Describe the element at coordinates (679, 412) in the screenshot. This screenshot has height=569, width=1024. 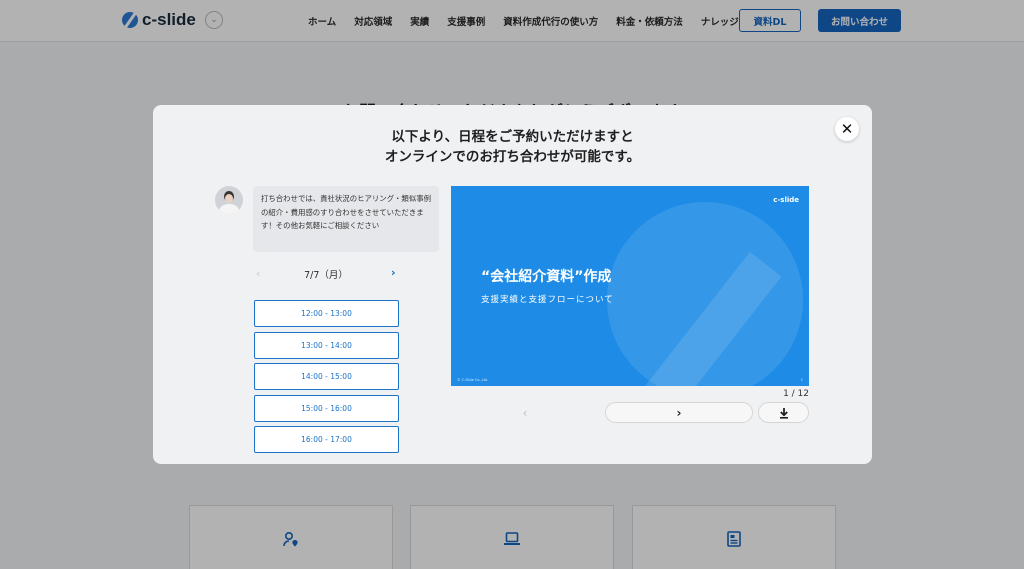
I see `next-slide-button: ›` at that location.